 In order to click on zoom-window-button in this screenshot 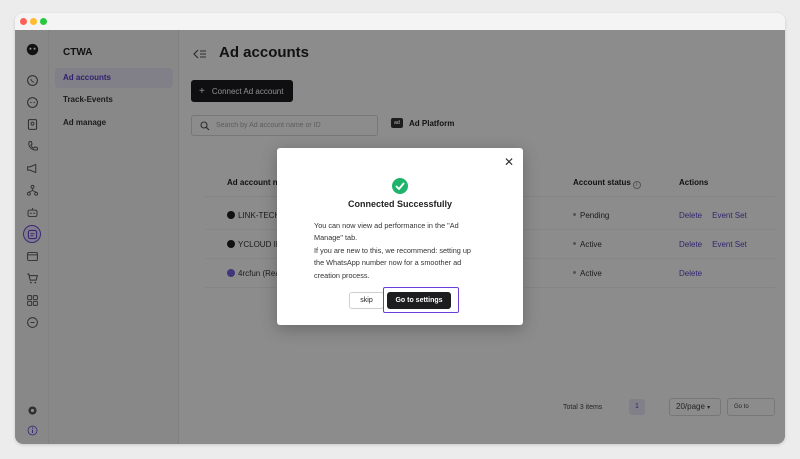, I will do `click(43, 21)`.